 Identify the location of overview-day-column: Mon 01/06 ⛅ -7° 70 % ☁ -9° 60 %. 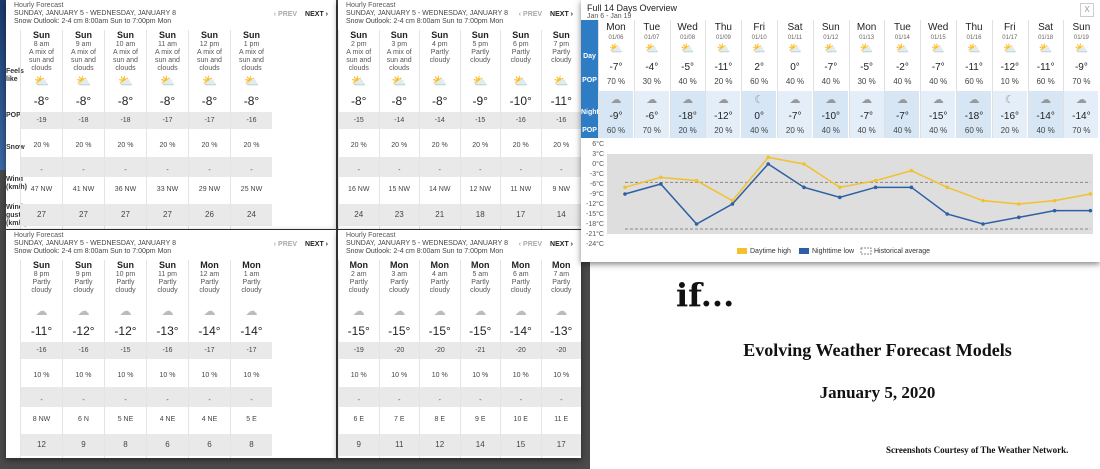
(615, 79).